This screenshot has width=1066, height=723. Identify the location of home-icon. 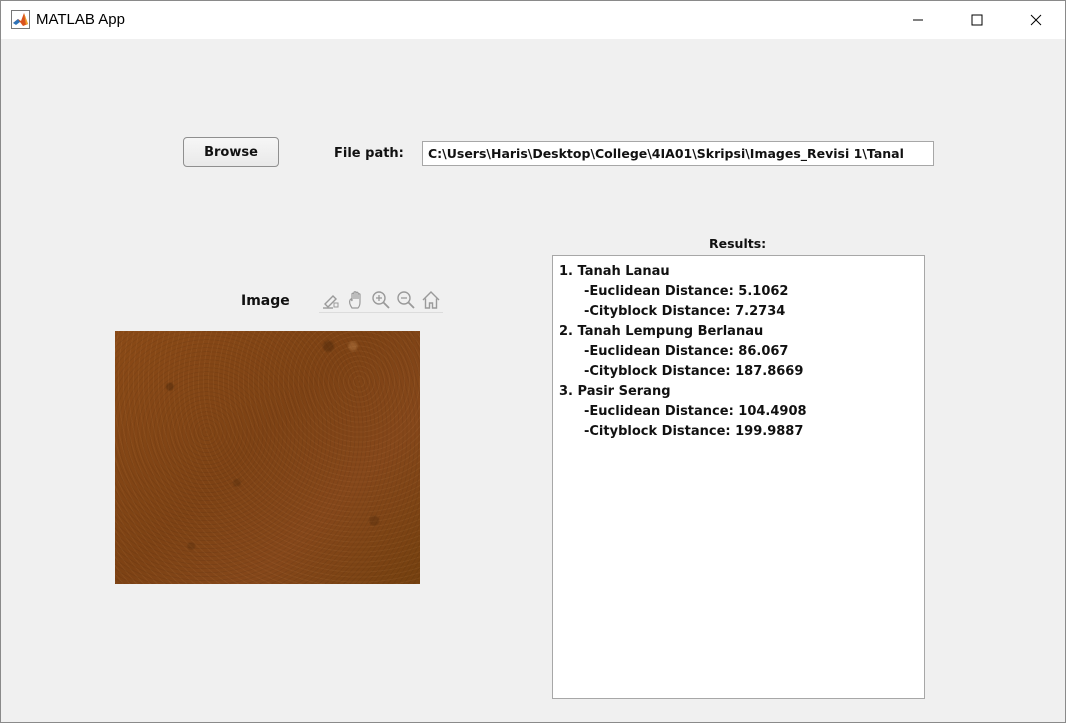
(431, 300).